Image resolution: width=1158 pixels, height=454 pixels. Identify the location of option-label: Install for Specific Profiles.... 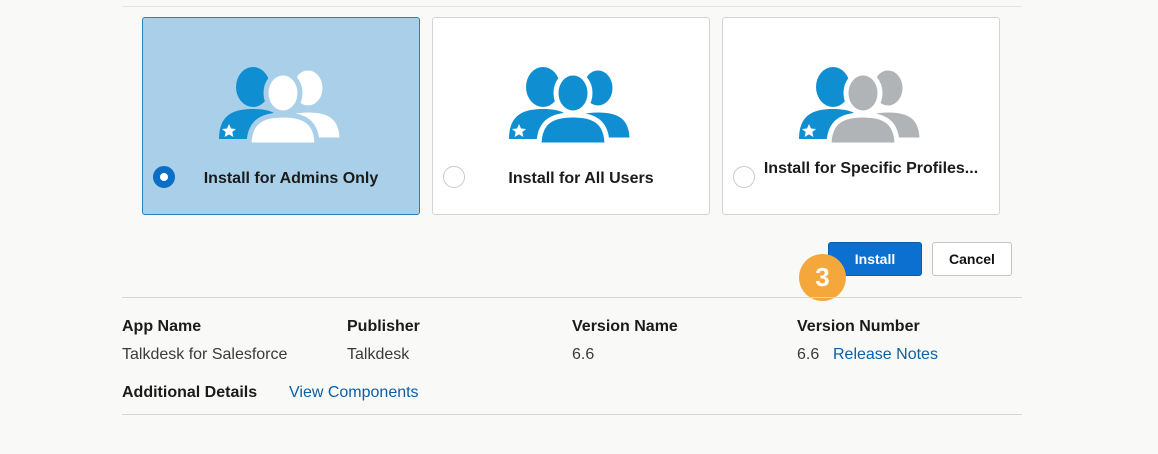
(871, 168).